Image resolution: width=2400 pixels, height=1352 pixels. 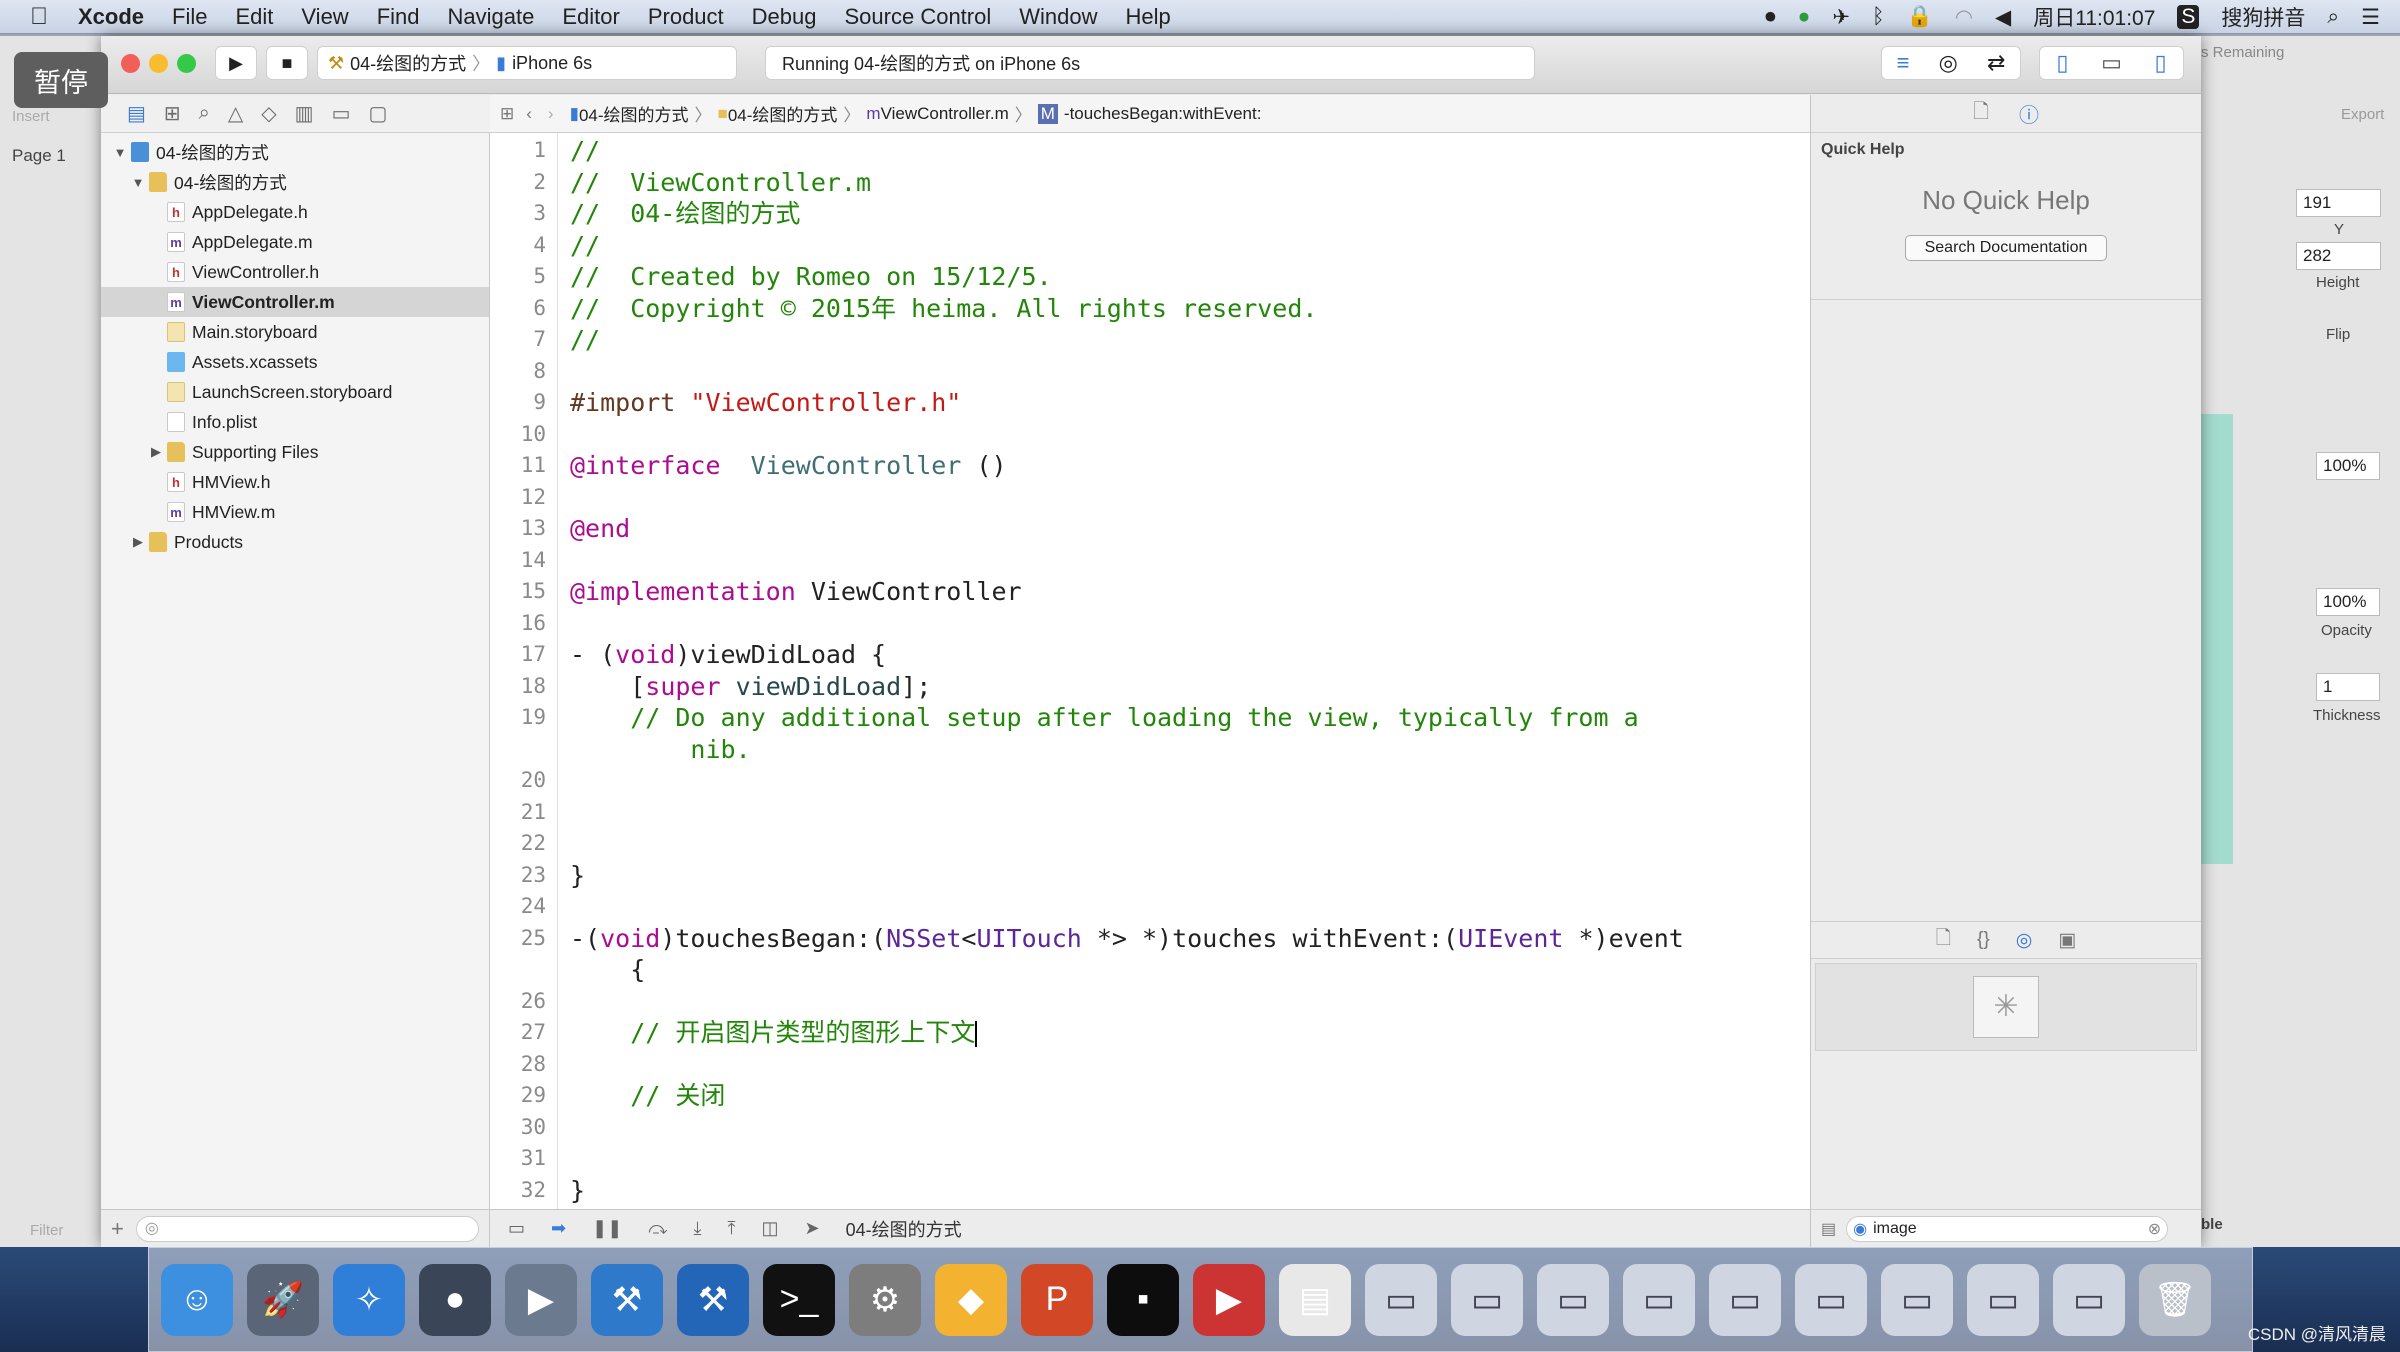 I want to click on navigator-item: Main.storyboard, so click(x=295, y=332).